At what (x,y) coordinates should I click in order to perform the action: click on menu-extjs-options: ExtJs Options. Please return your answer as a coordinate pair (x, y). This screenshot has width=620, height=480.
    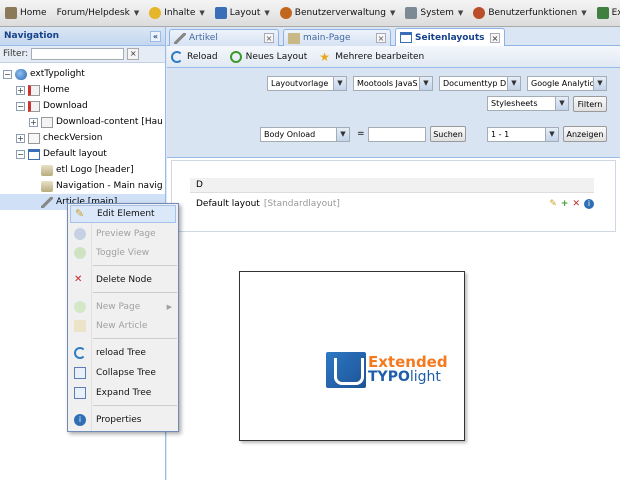
    Looking at the image, I should click on (606, 13).